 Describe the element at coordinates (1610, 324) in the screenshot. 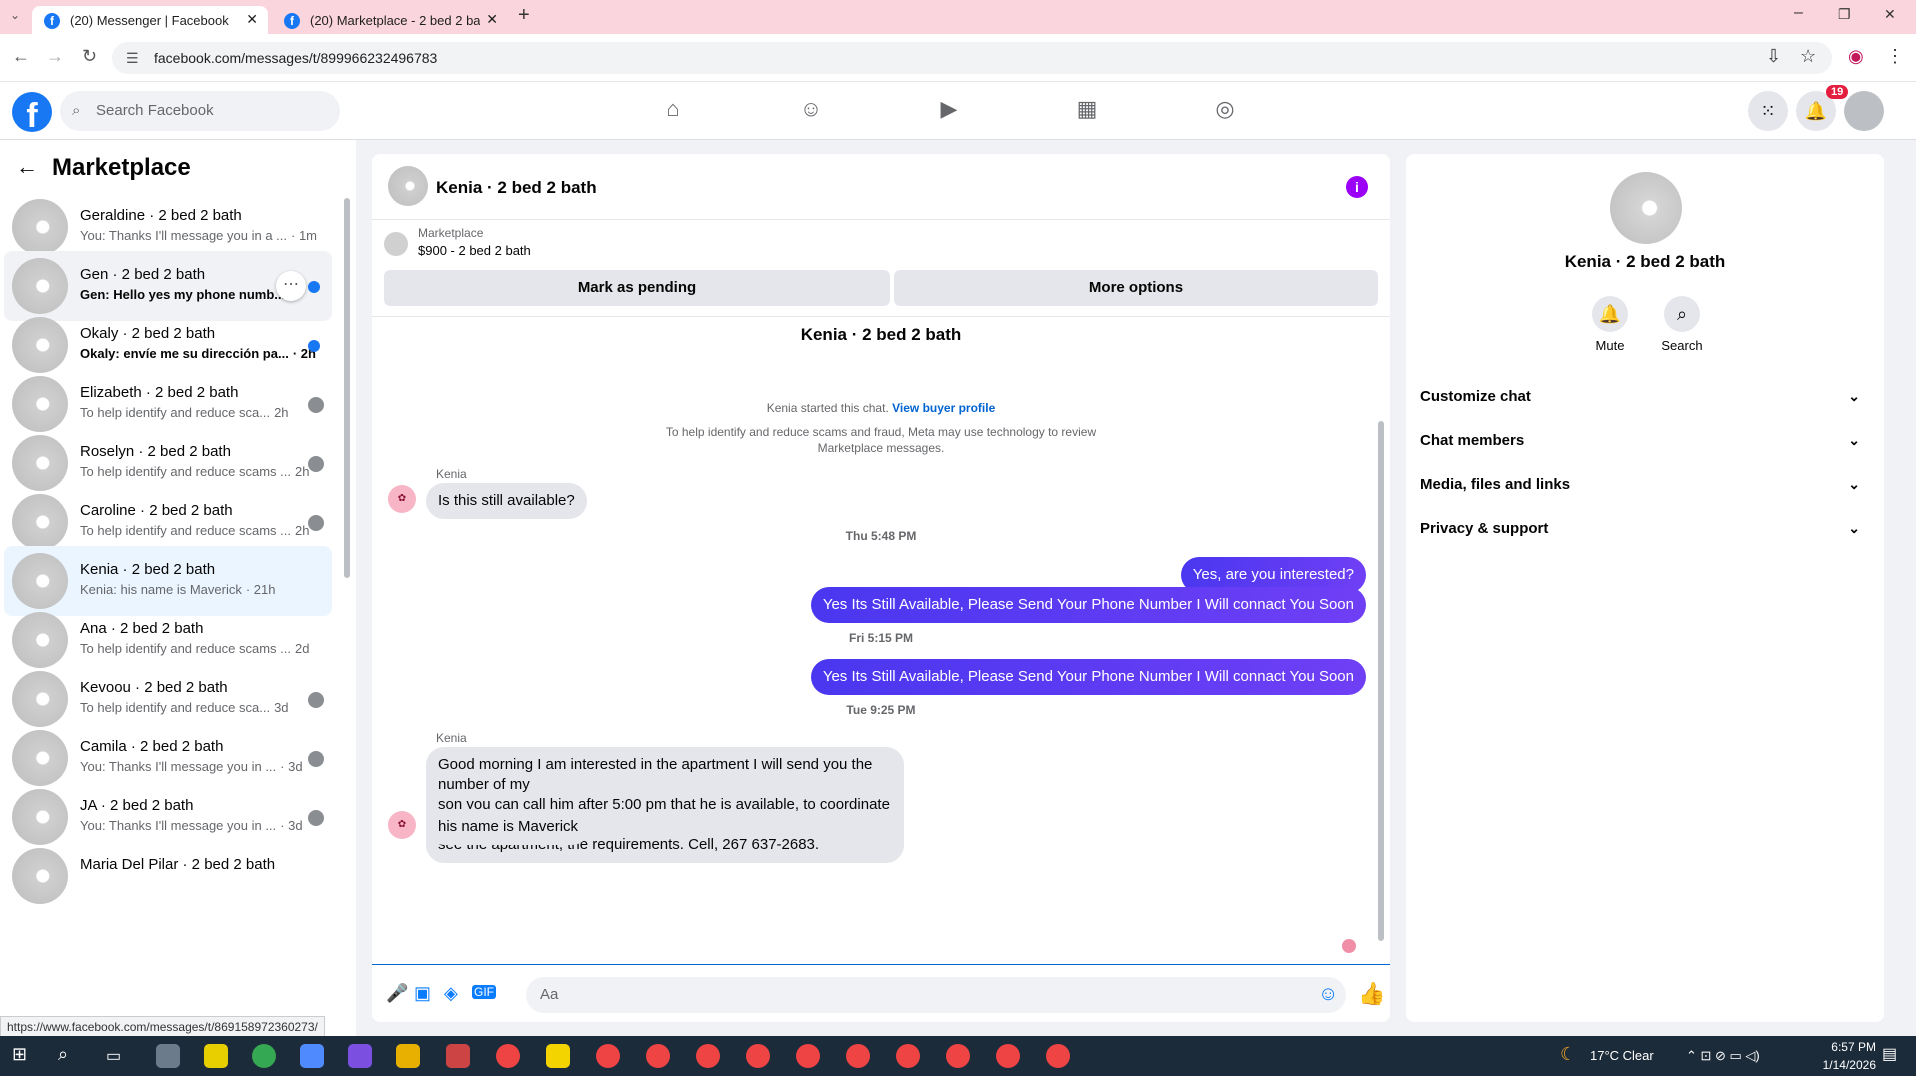

I see `mute-button: 🔔 Mute` at that location.